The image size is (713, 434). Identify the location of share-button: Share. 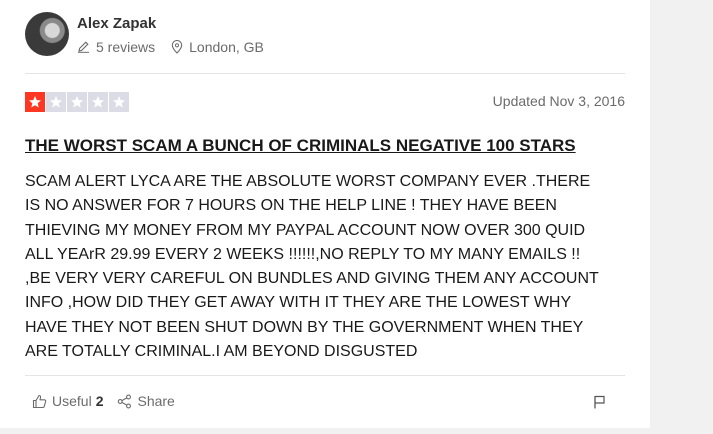
(146, 401).